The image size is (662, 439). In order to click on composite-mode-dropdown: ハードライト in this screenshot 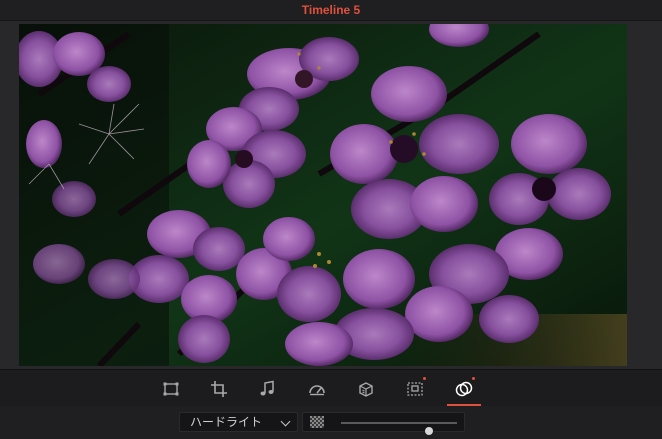, I will do `click(238, 422)`.